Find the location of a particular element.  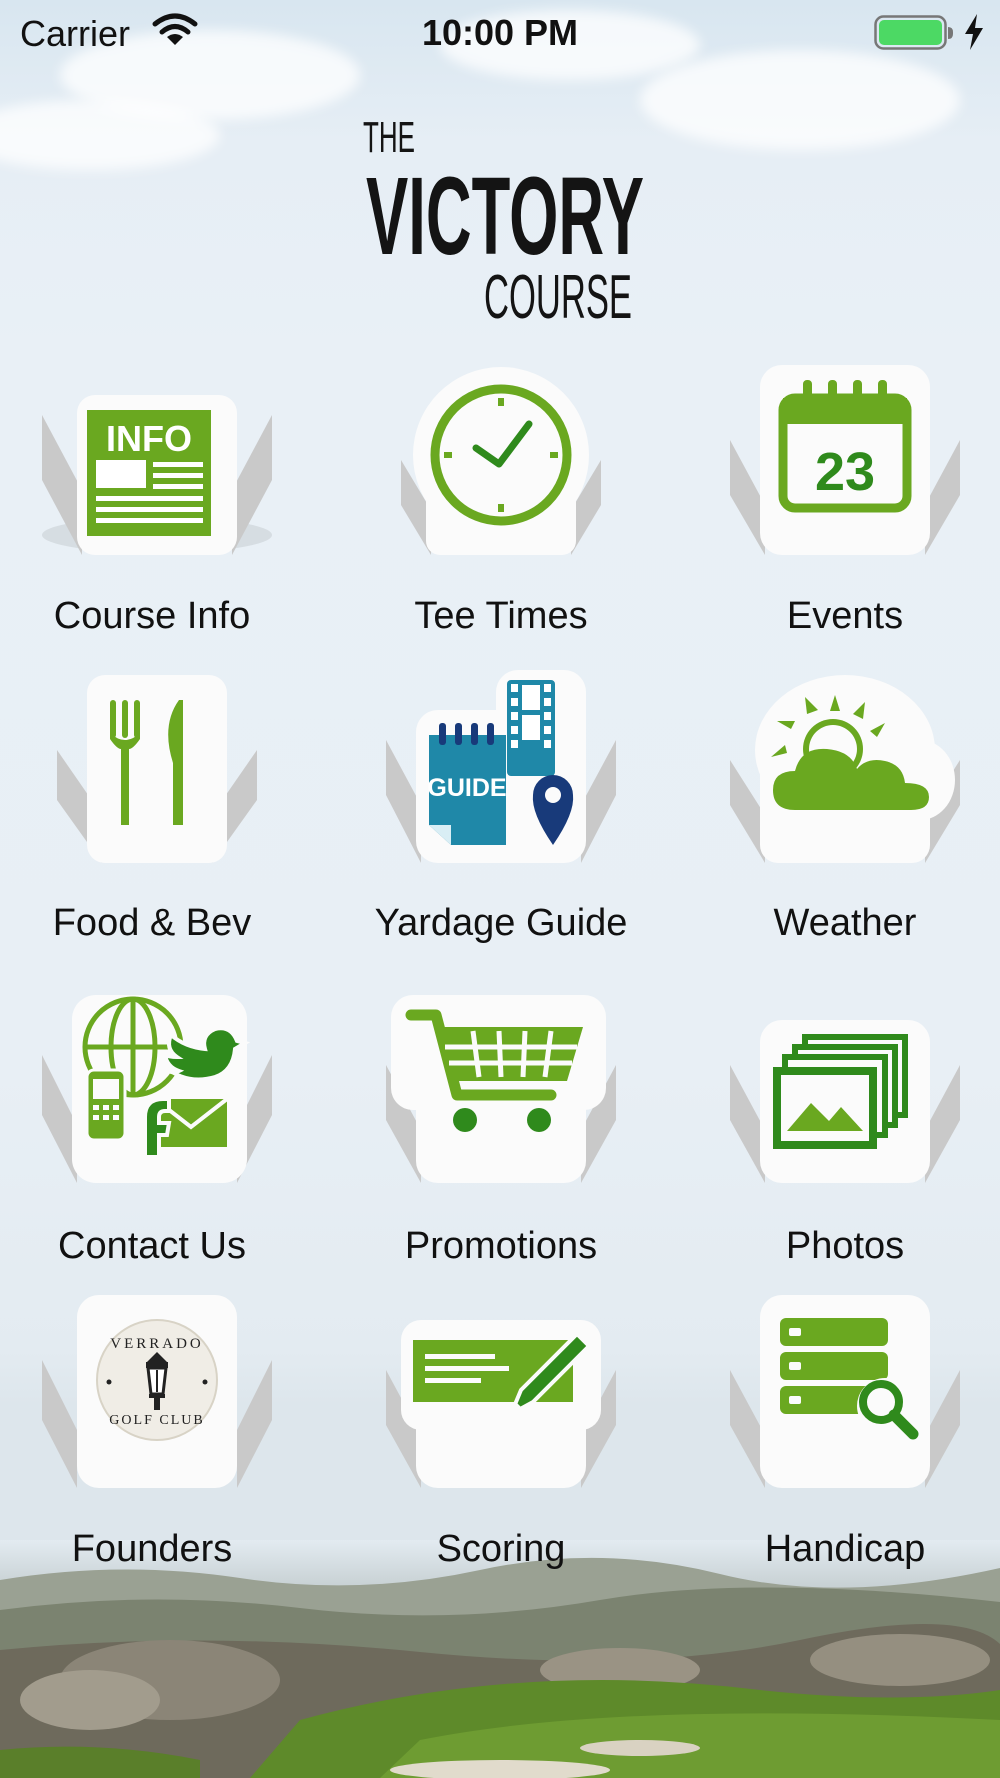

fork-knife-icon is located at coordinates (157, 769).